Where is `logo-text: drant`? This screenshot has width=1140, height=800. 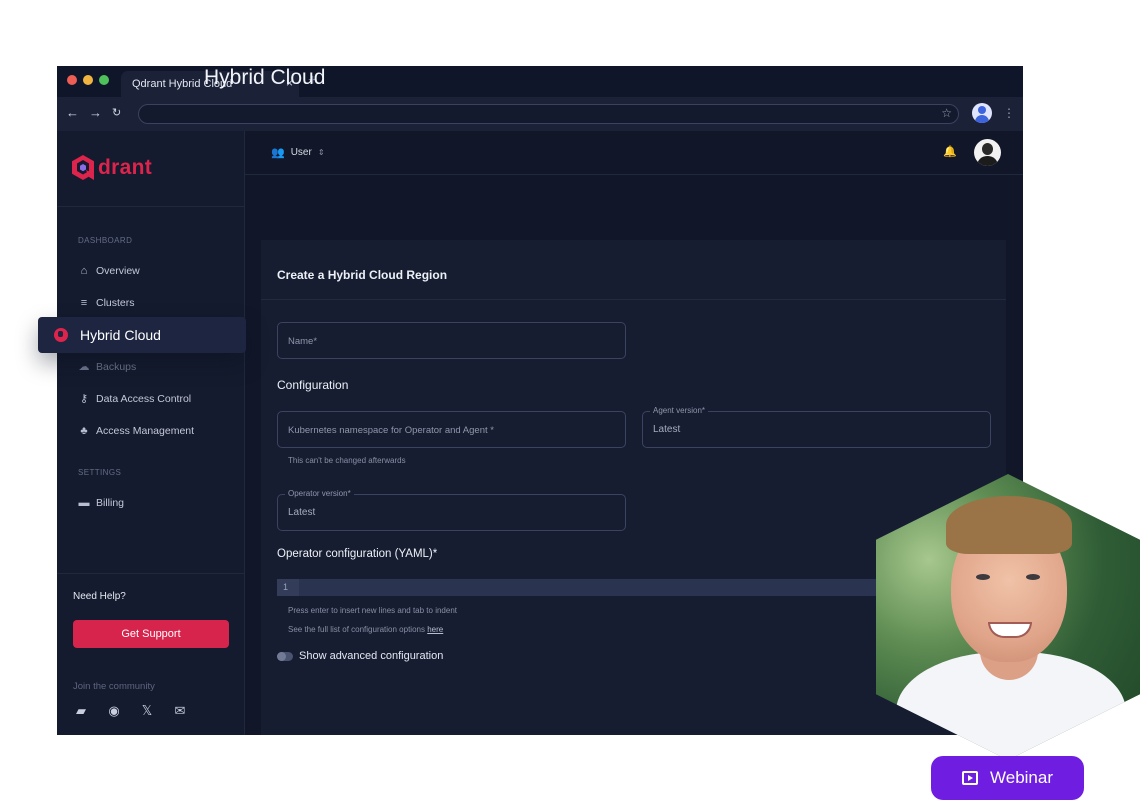
logo-text: drant is located at coordinates (125, 167).